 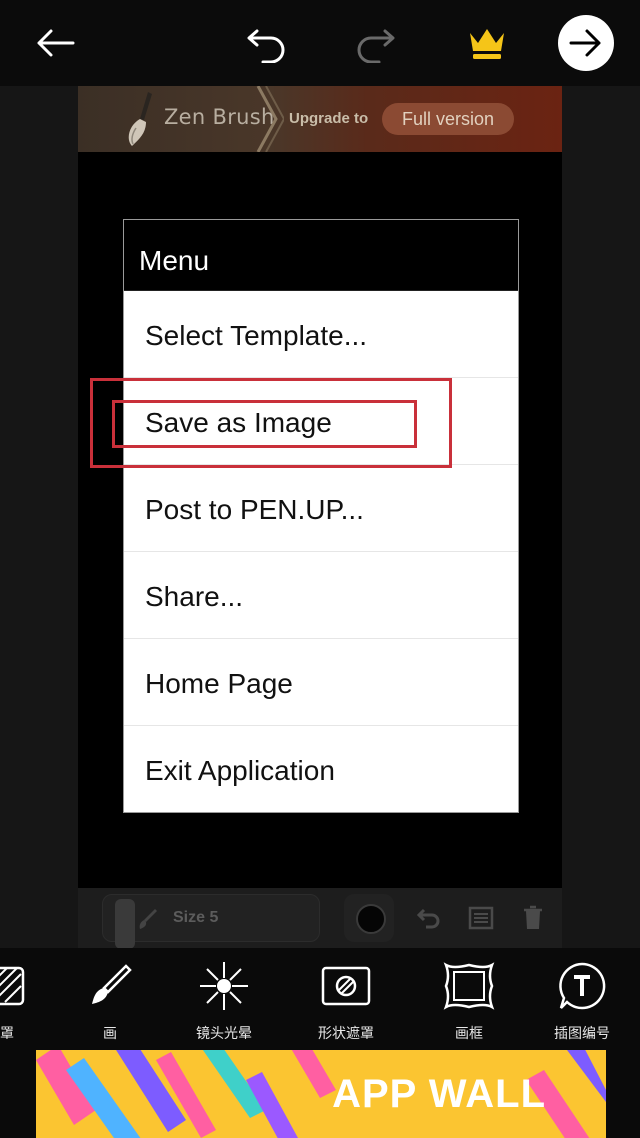 What do you see at coordinates (270, 119) in the screenshot?
I see `chevron-right-icon` at bounding box center [270, 119].